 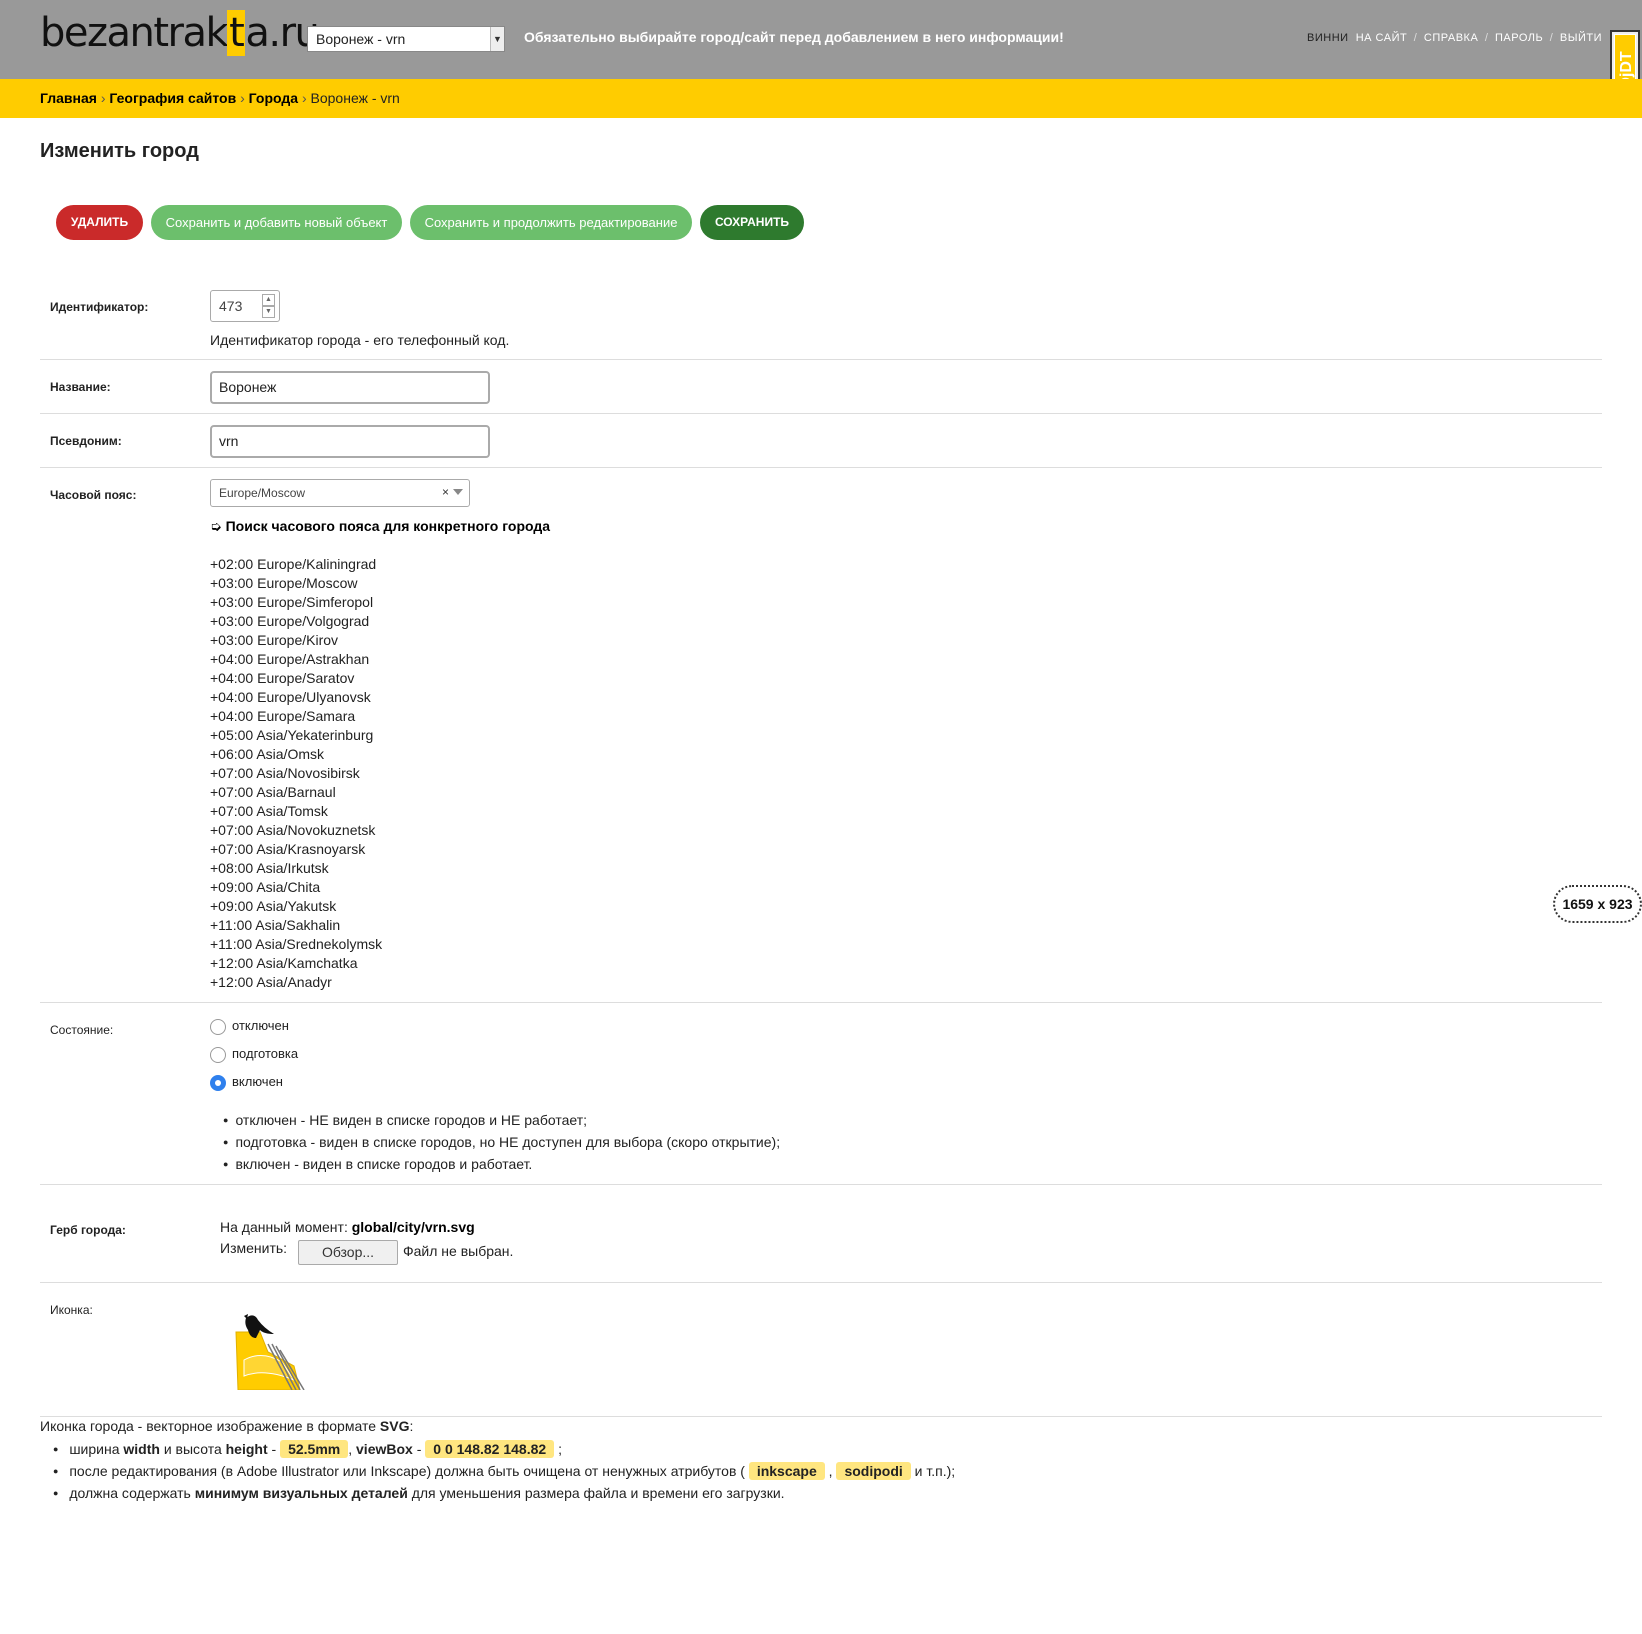 I want to click on timezone-value: Europe/Moscow, so click(x=262, y=493).